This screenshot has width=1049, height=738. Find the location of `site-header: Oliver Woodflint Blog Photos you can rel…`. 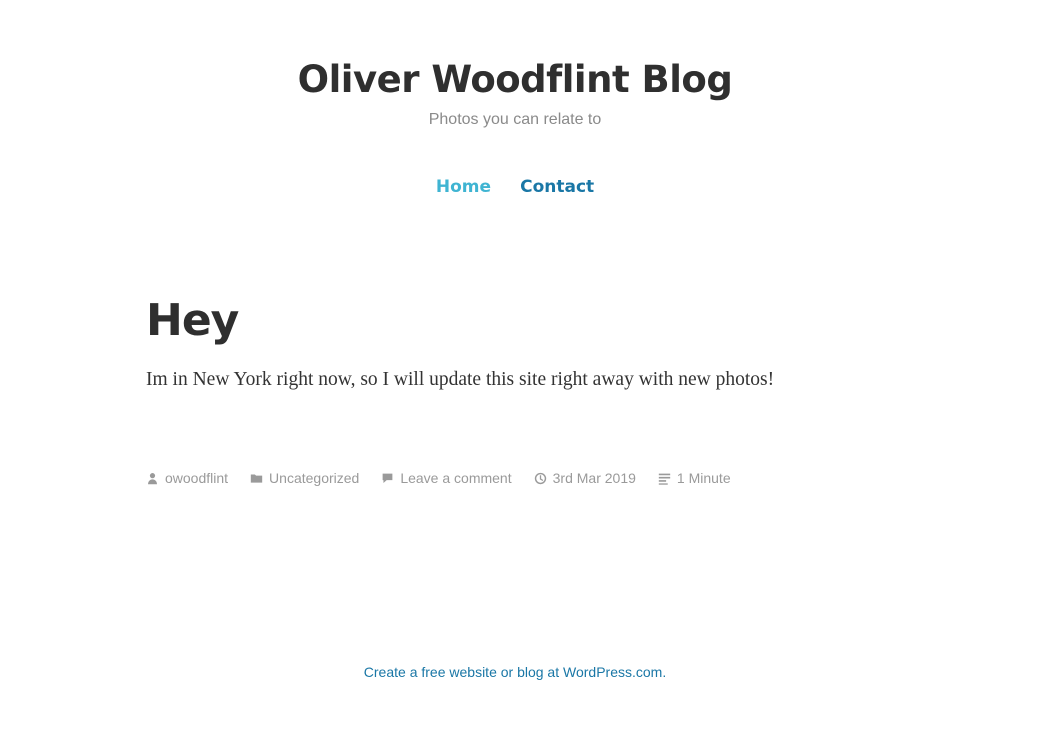

site-header: Oliver Woodflint Blog Photos you can rel… is located at coordinates (515, 93).